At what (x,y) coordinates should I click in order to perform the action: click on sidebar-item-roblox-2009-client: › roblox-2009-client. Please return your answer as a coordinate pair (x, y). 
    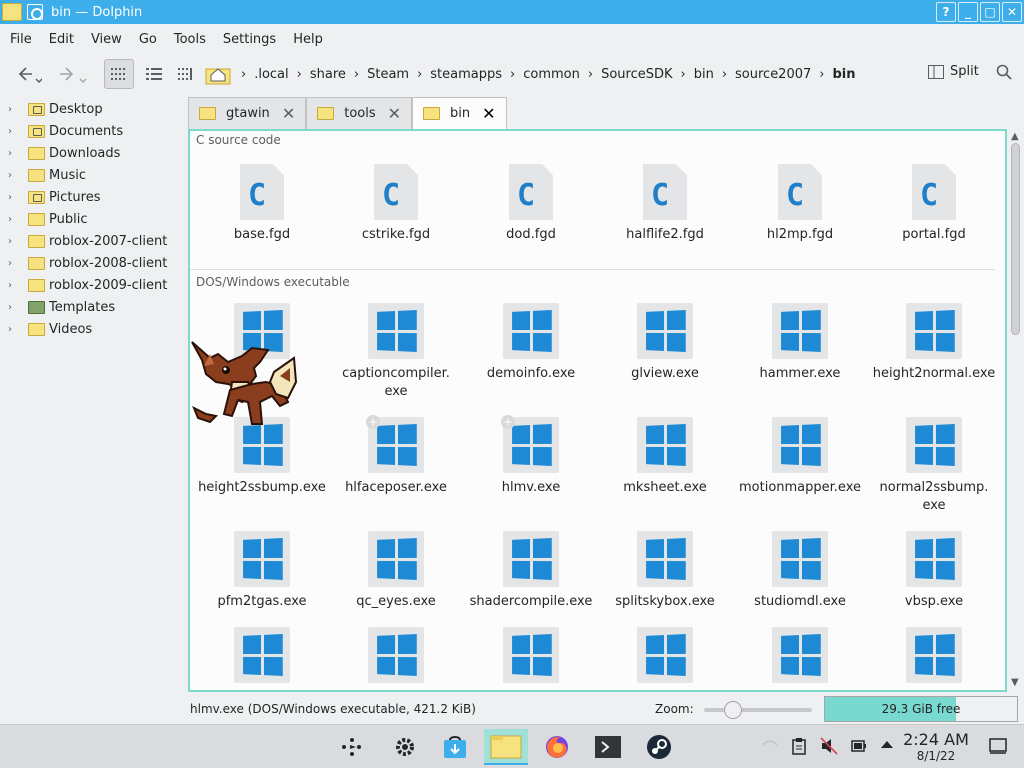
    Looking at the image, I should click on (91, 285).